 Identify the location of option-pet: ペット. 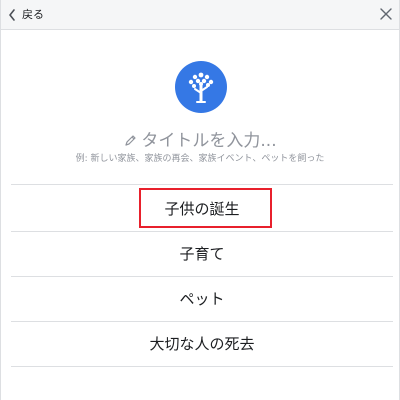
(202, 298).